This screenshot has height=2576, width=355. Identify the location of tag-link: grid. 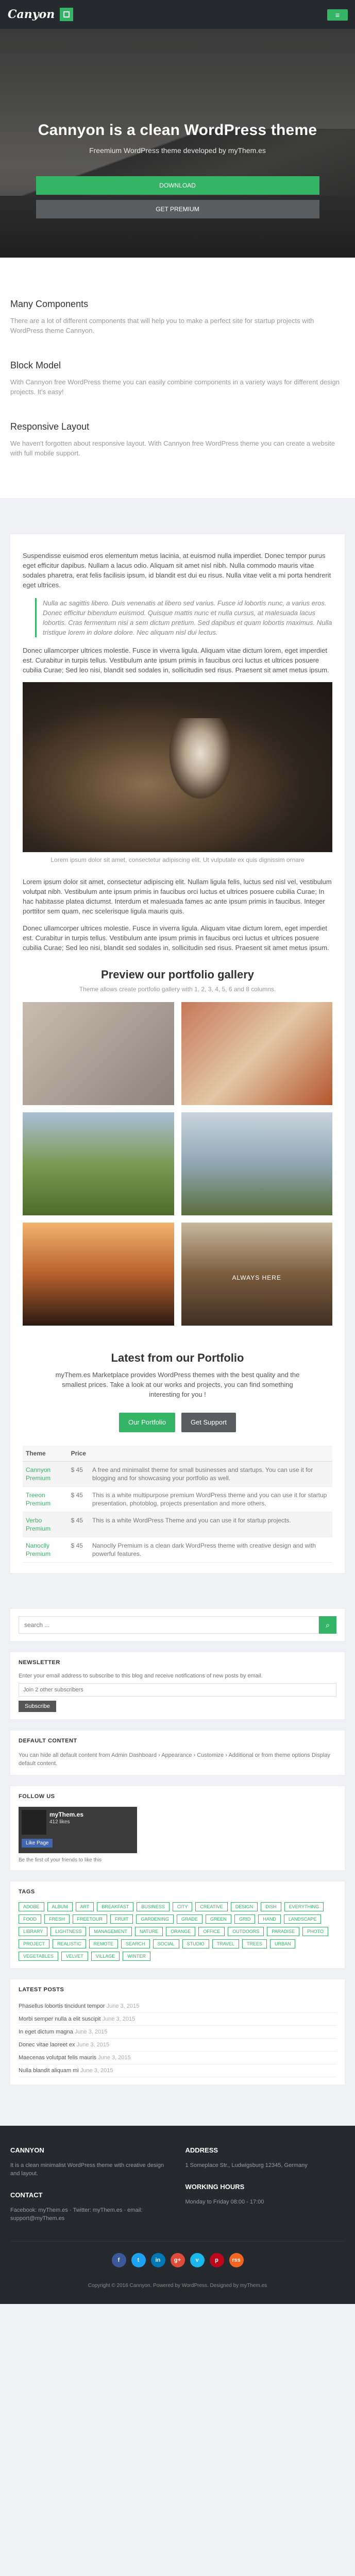
(245, 1919).